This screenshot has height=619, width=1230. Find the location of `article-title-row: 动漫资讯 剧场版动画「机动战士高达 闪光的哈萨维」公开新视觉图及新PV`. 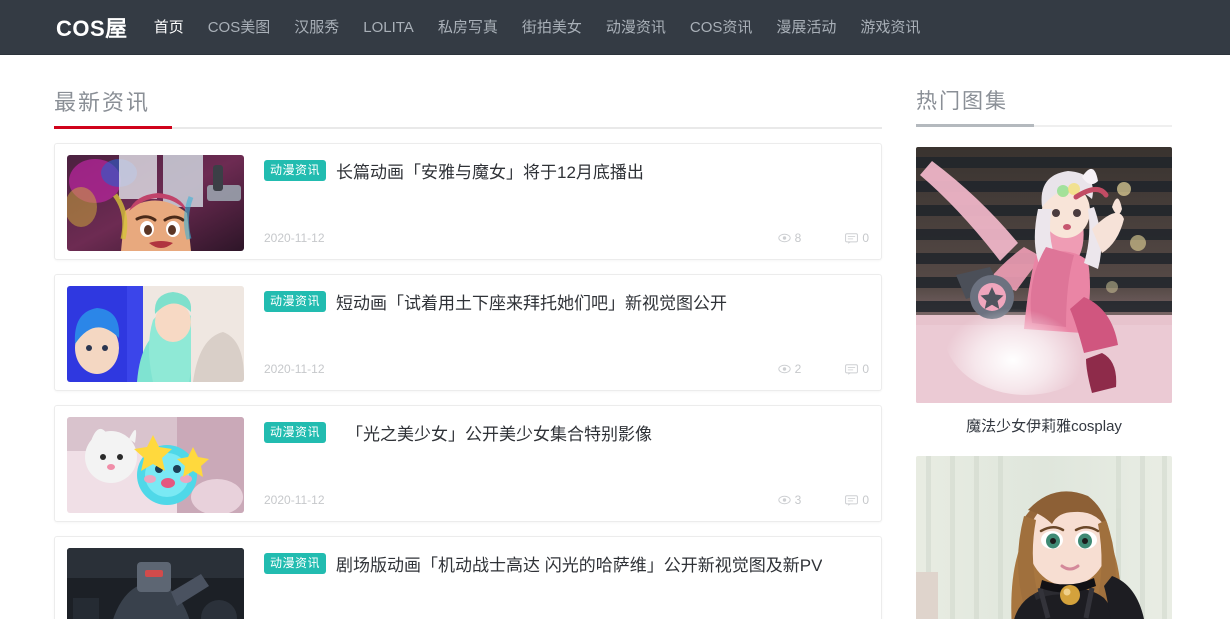

article-title-row: 动漫资讯 剧场版动画「机动战士高达 闪光的哈萨维」公开新视觉图及新PV is located at coordinates (566, 562).